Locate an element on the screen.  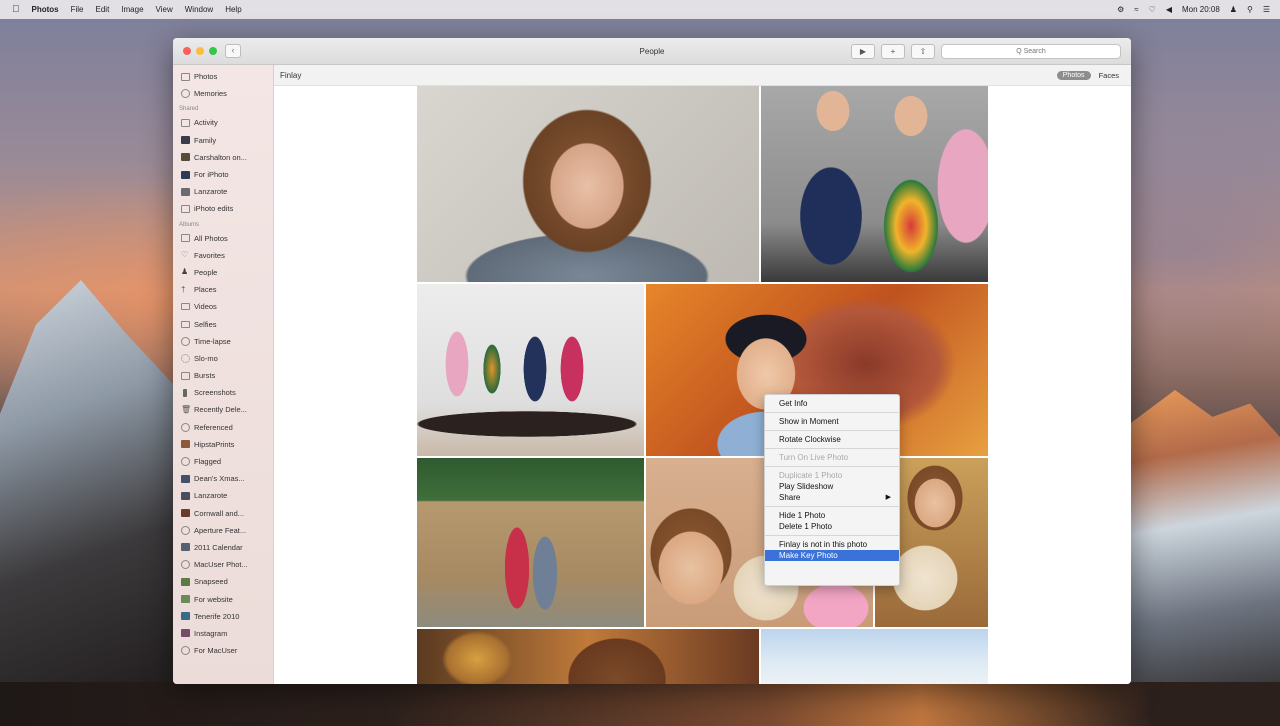
menu-item-share: Share ▶ is located at coordinates (832, 497).